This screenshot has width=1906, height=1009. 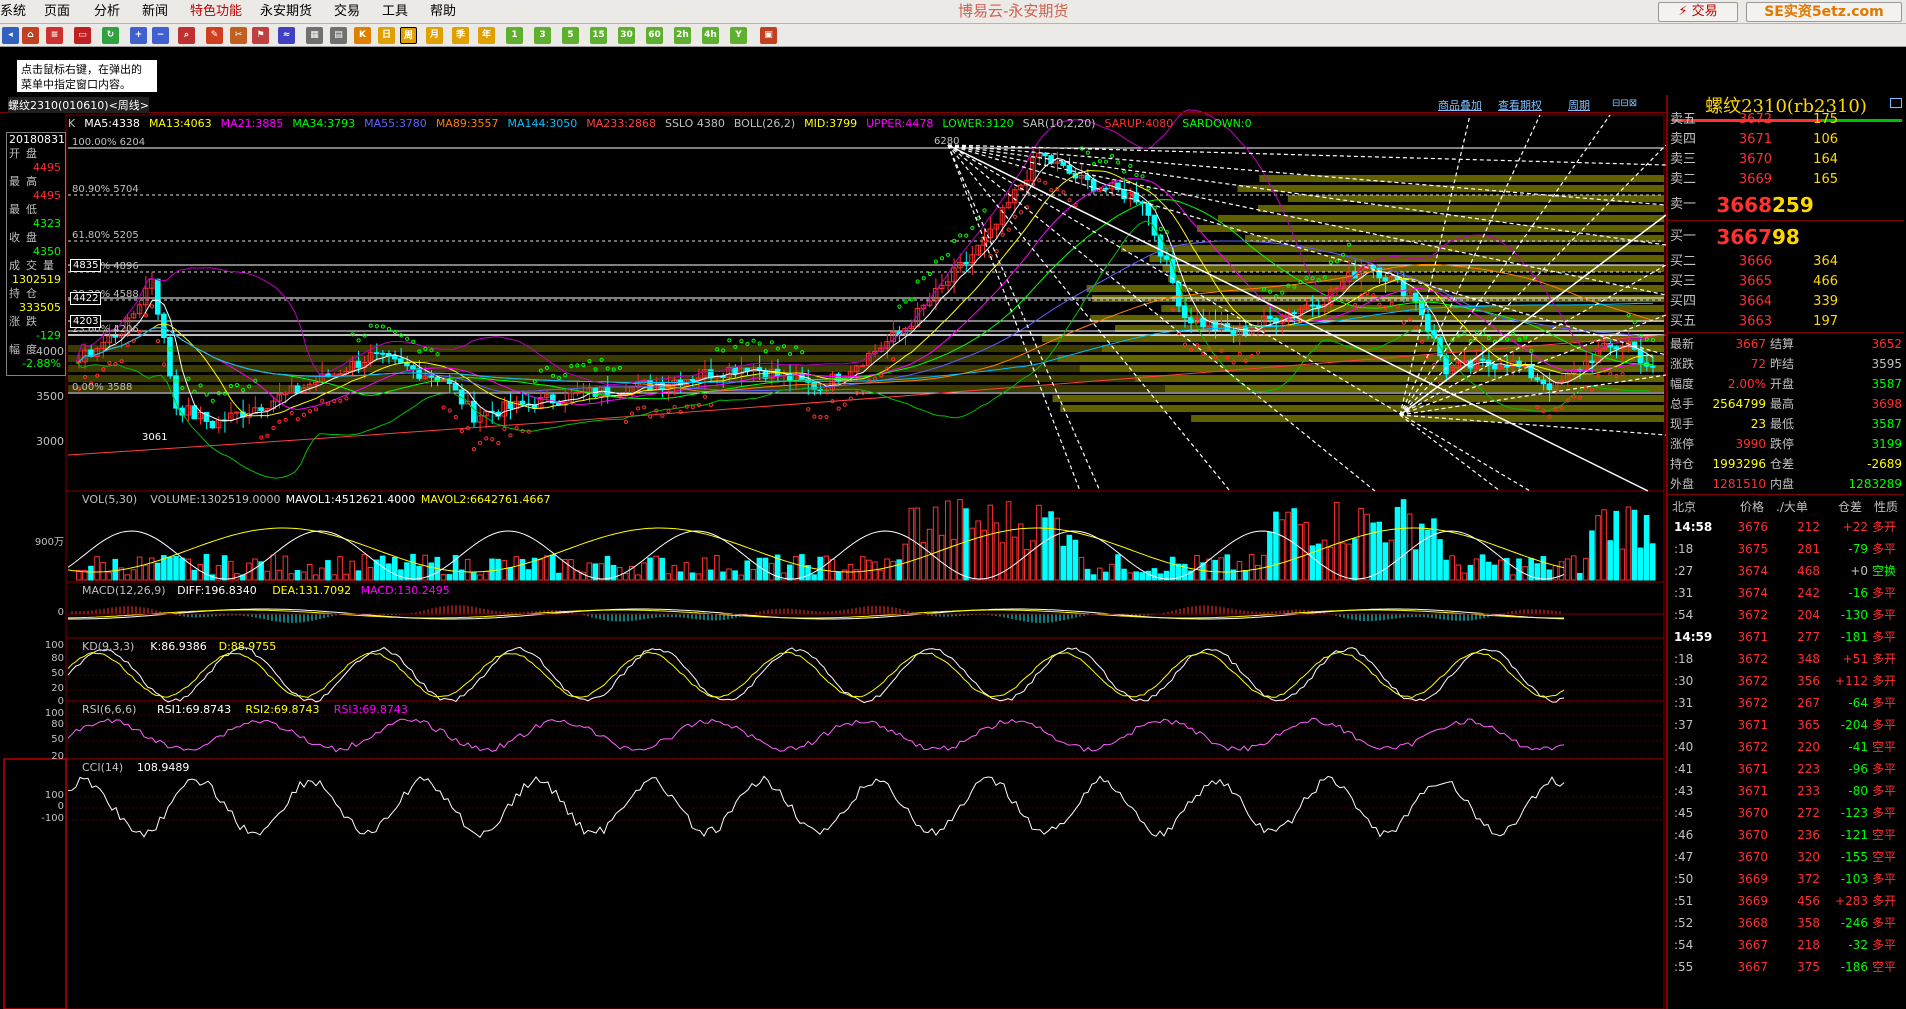 I want to click on tick-row: :45 3670 272 -123 多平, so click(x=1786, y=813).